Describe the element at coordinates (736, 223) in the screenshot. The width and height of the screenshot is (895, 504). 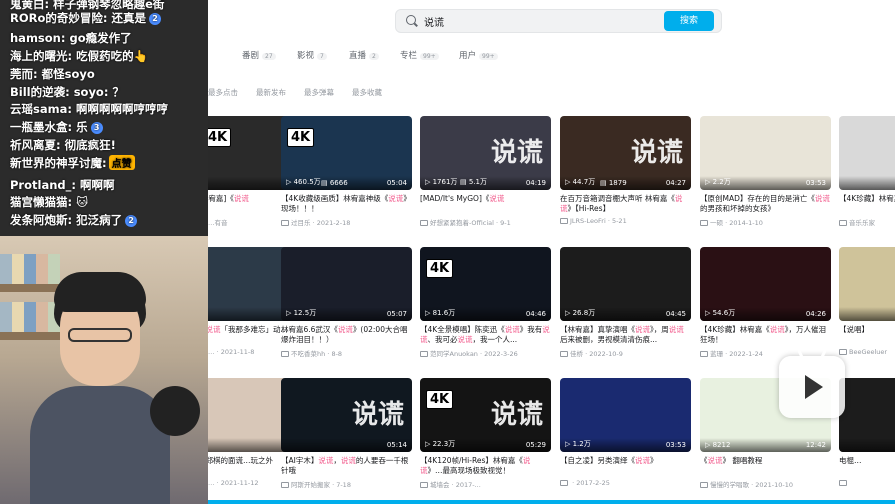
I see `uploader-name: 一硕 · 2014-1-10` at that location.